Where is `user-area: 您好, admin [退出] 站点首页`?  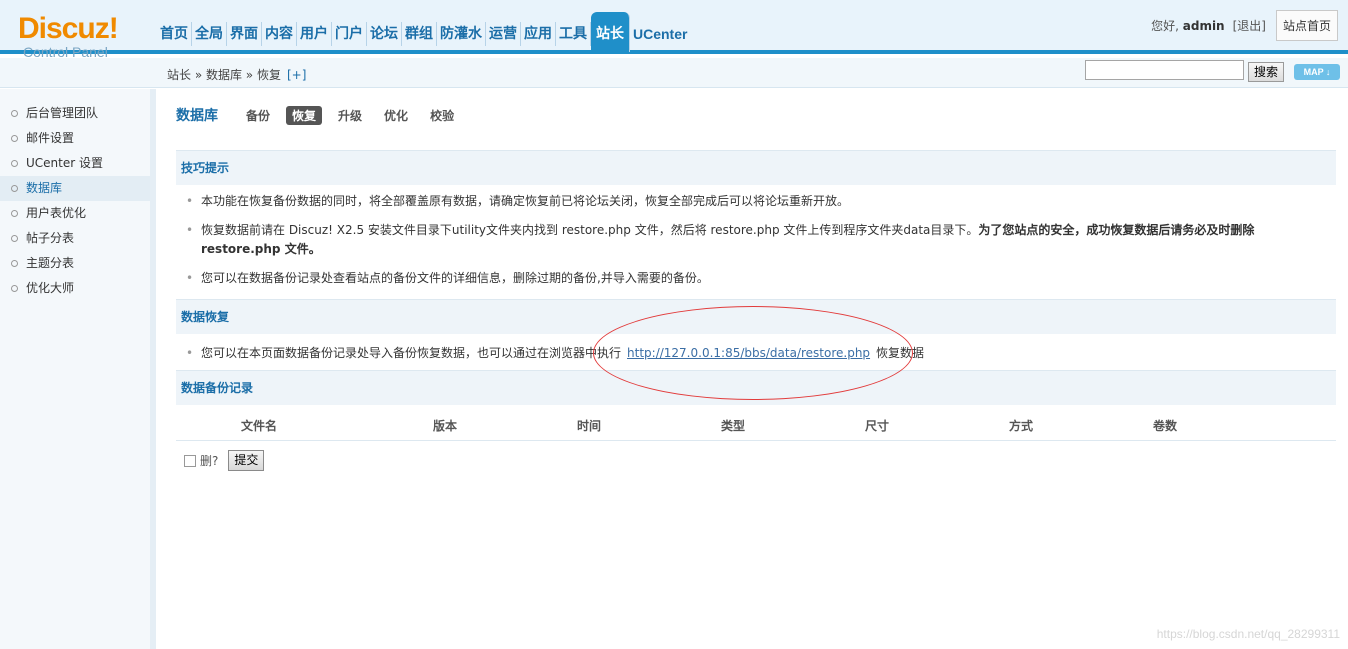
user-area: 您好, admin [退出] 站点首页 is located at coordinates (1244, 25).